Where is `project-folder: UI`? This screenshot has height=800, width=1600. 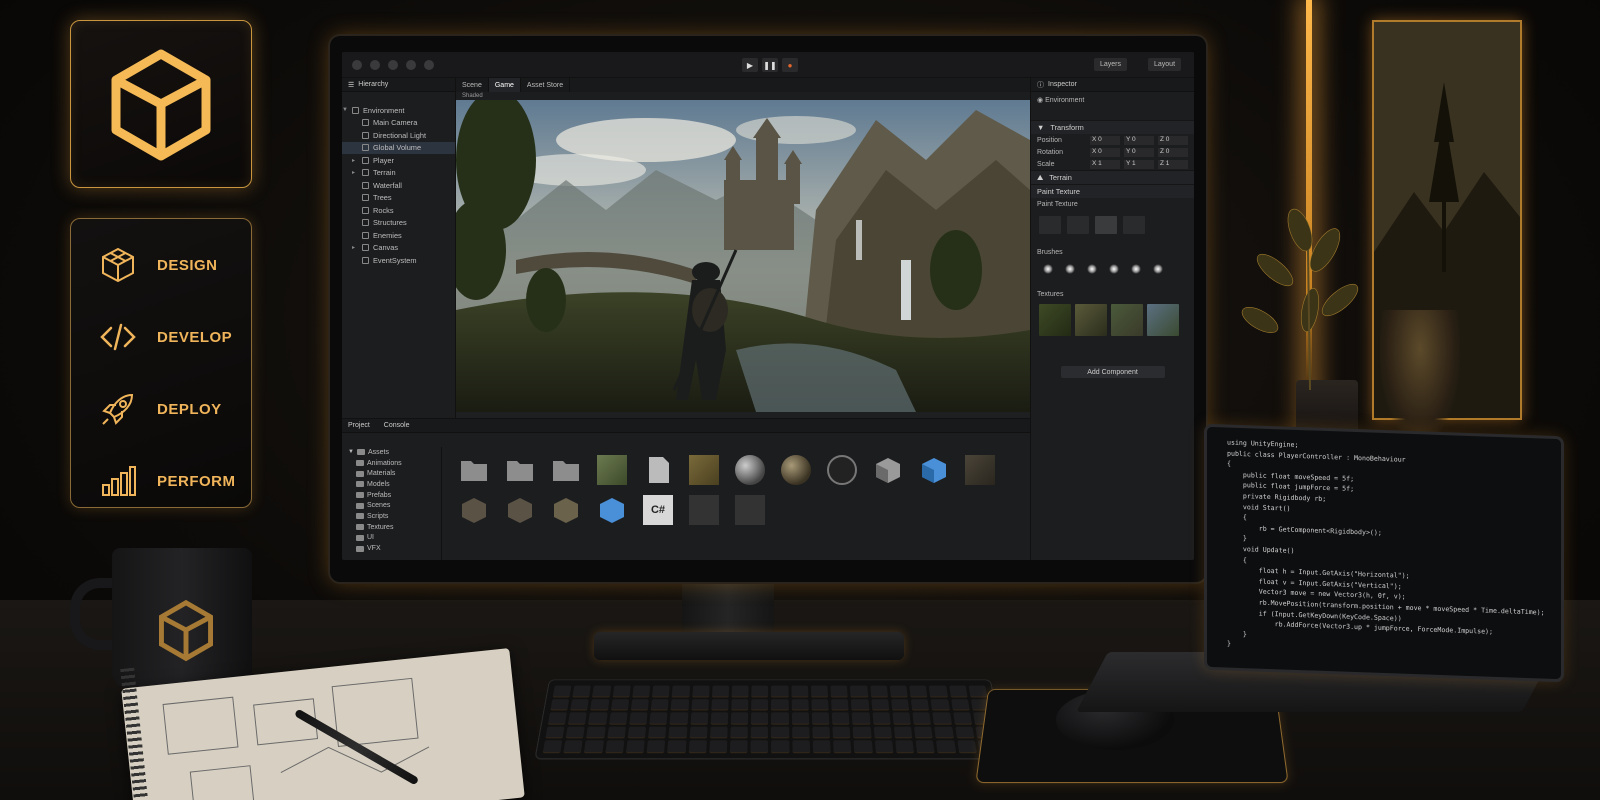
project-folder: UI is located at coordinates (391, 538).